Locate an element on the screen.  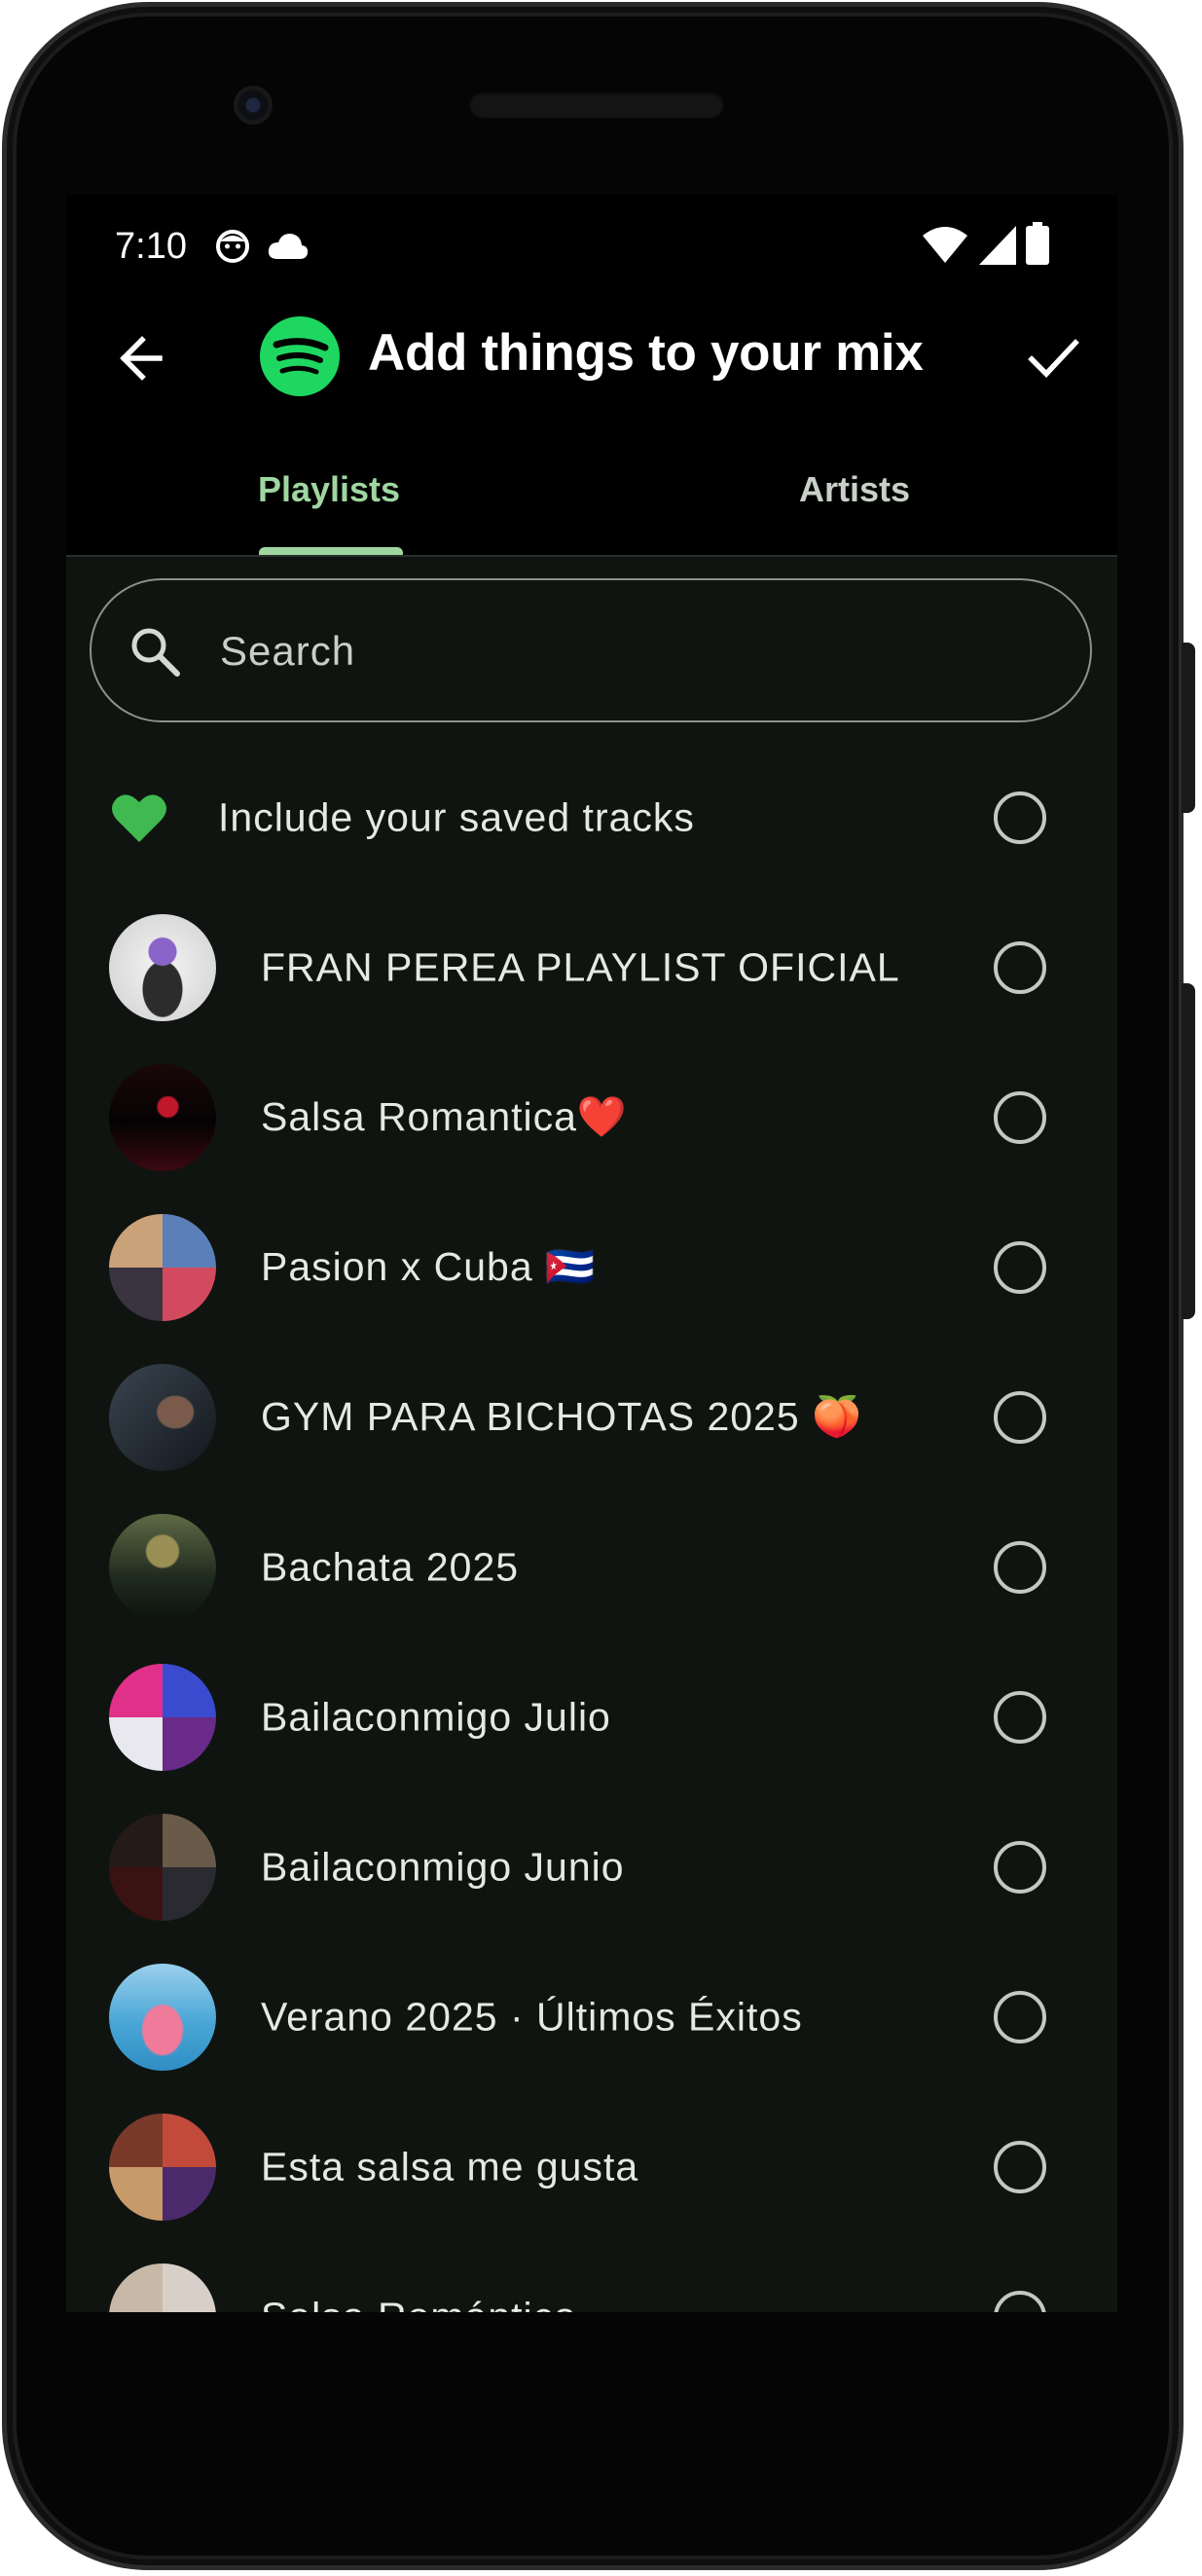
tab-artists: Artists is located at coordinates (854, 491).